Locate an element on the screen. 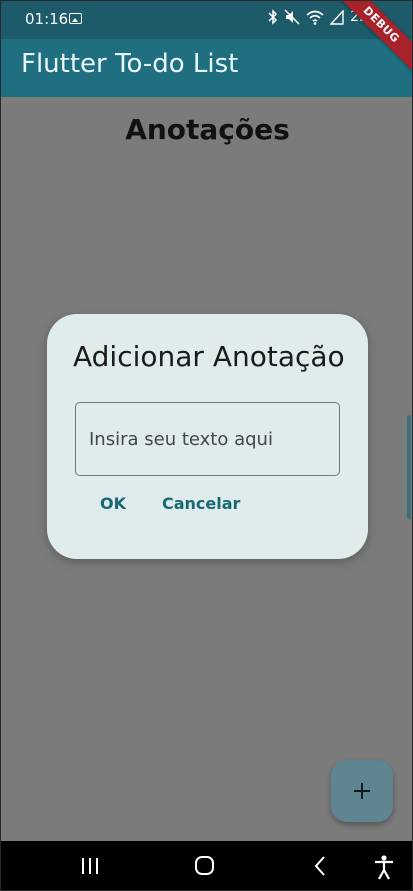 This screenshot has height=891, width=413. add-note-fab is located at coordinates (362, 791).